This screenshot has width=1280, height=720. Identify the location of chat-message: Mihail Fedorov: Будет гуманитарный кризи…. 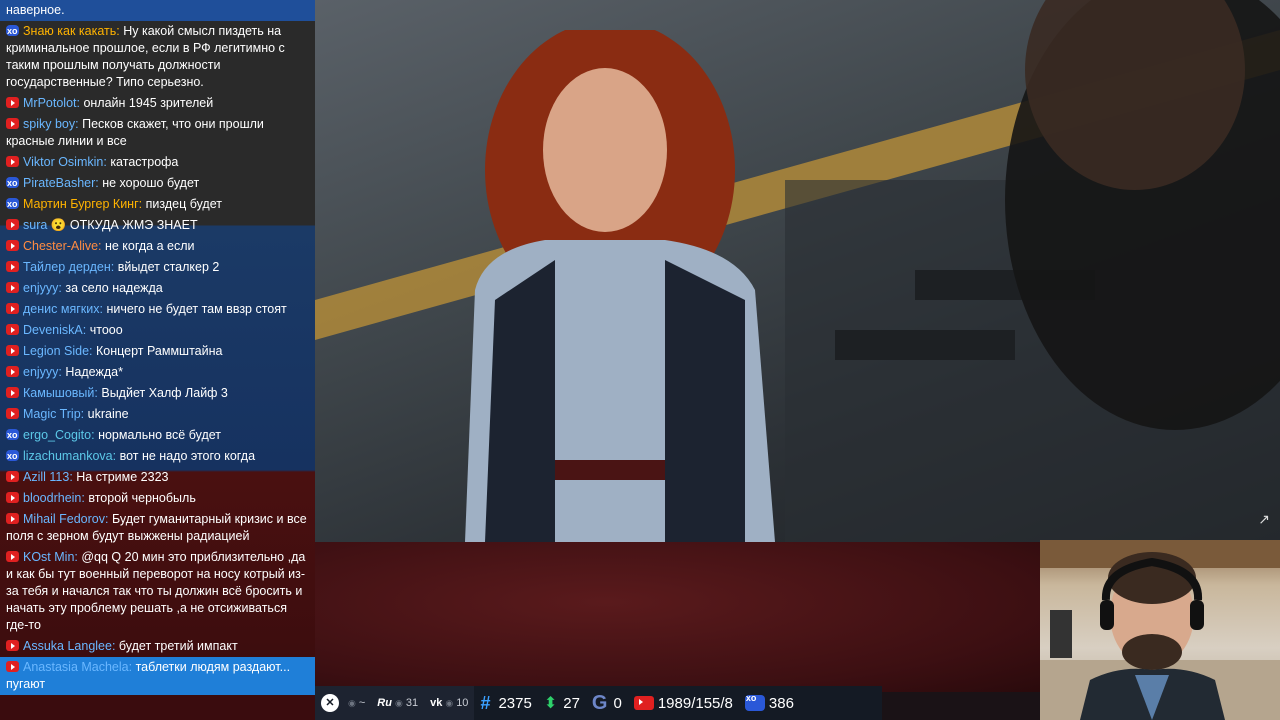
(157, 528).